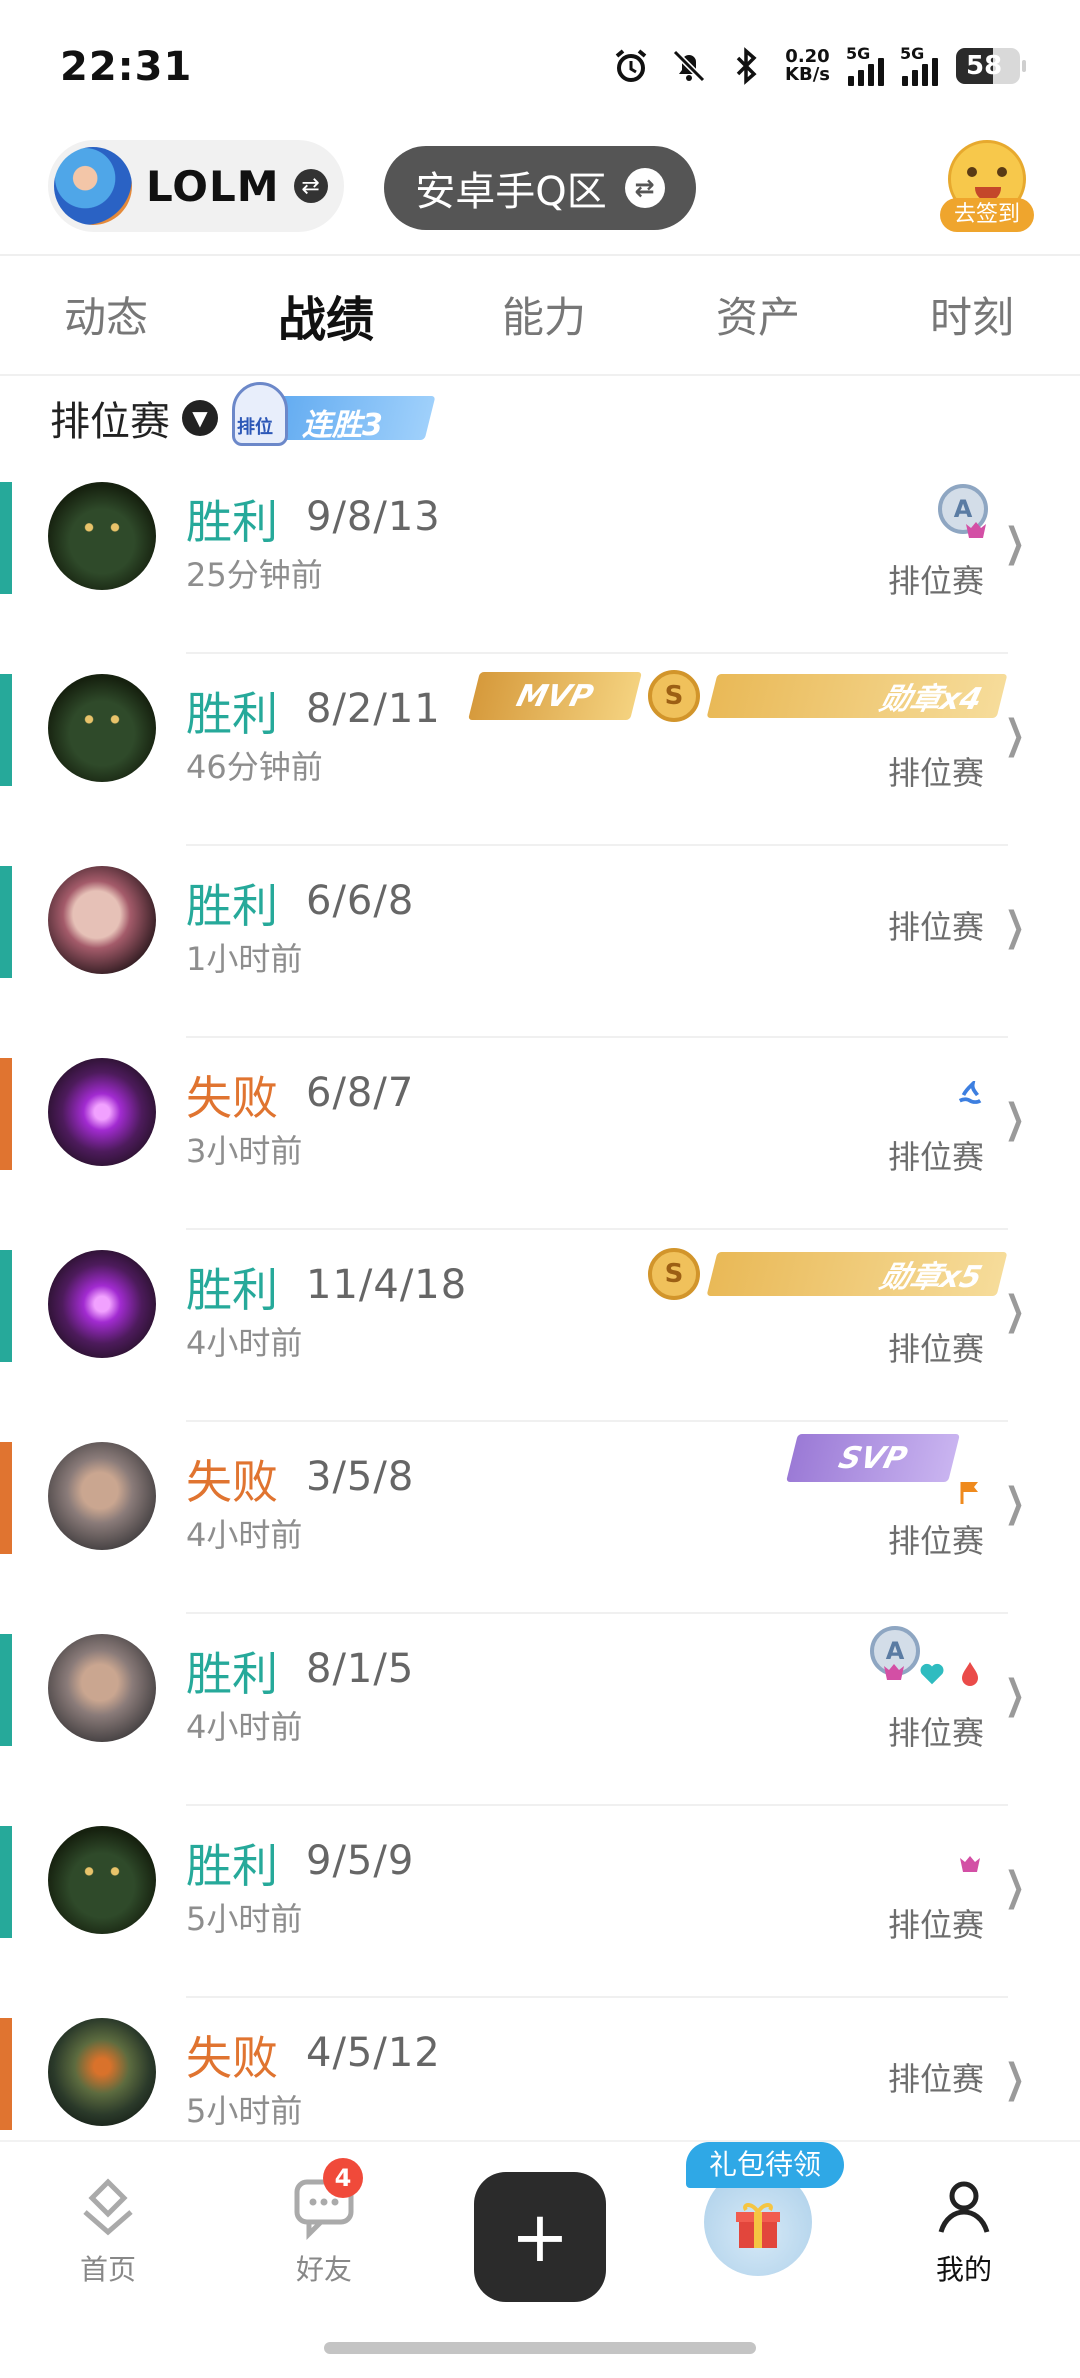 The image size is (1080, 2378). I want to click on game-name: LOLM, so click(213, 186).